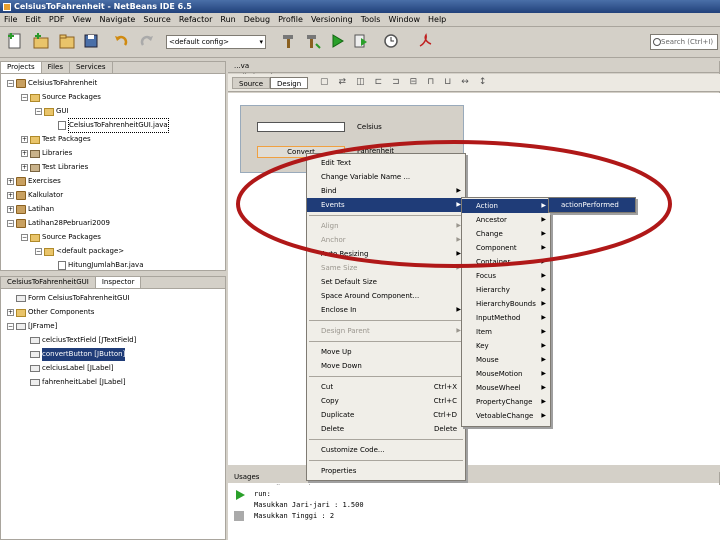 This screenshot has height=540, width=720. Describe the element at coordinates (386, 401) in the screenshot. I see `context-menu-item: Copy Ctrl+C` at that location.